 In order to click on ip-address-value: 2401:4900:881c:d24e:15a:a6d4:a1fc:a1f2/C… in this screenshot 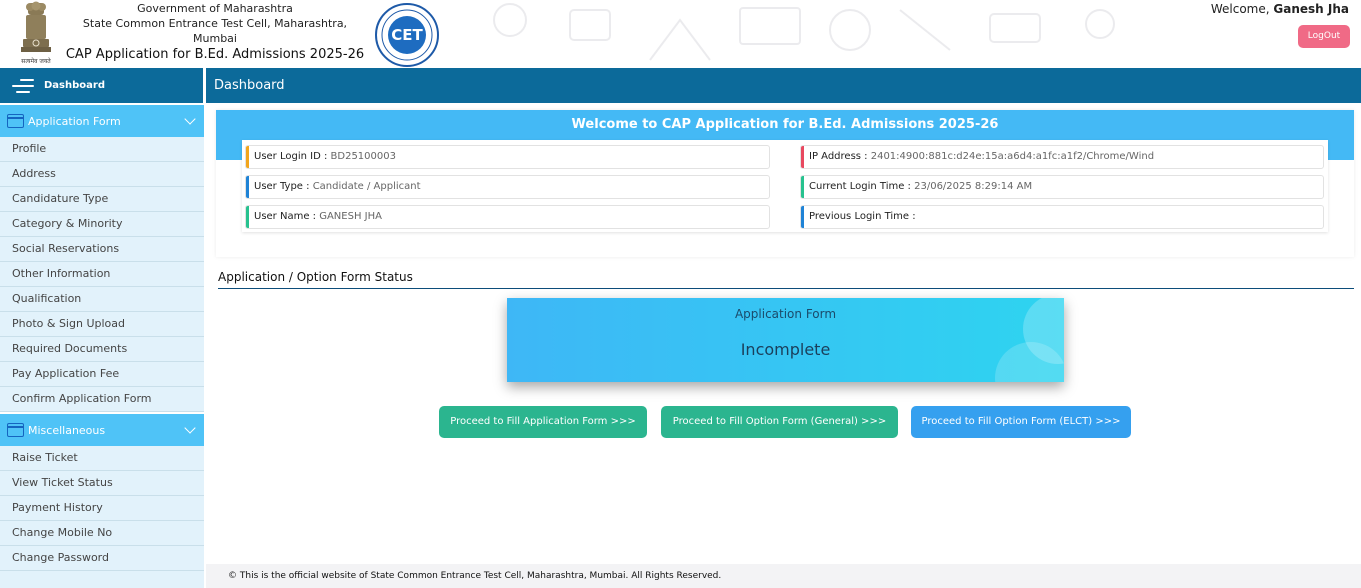, I will do `click(1012, 156)`.